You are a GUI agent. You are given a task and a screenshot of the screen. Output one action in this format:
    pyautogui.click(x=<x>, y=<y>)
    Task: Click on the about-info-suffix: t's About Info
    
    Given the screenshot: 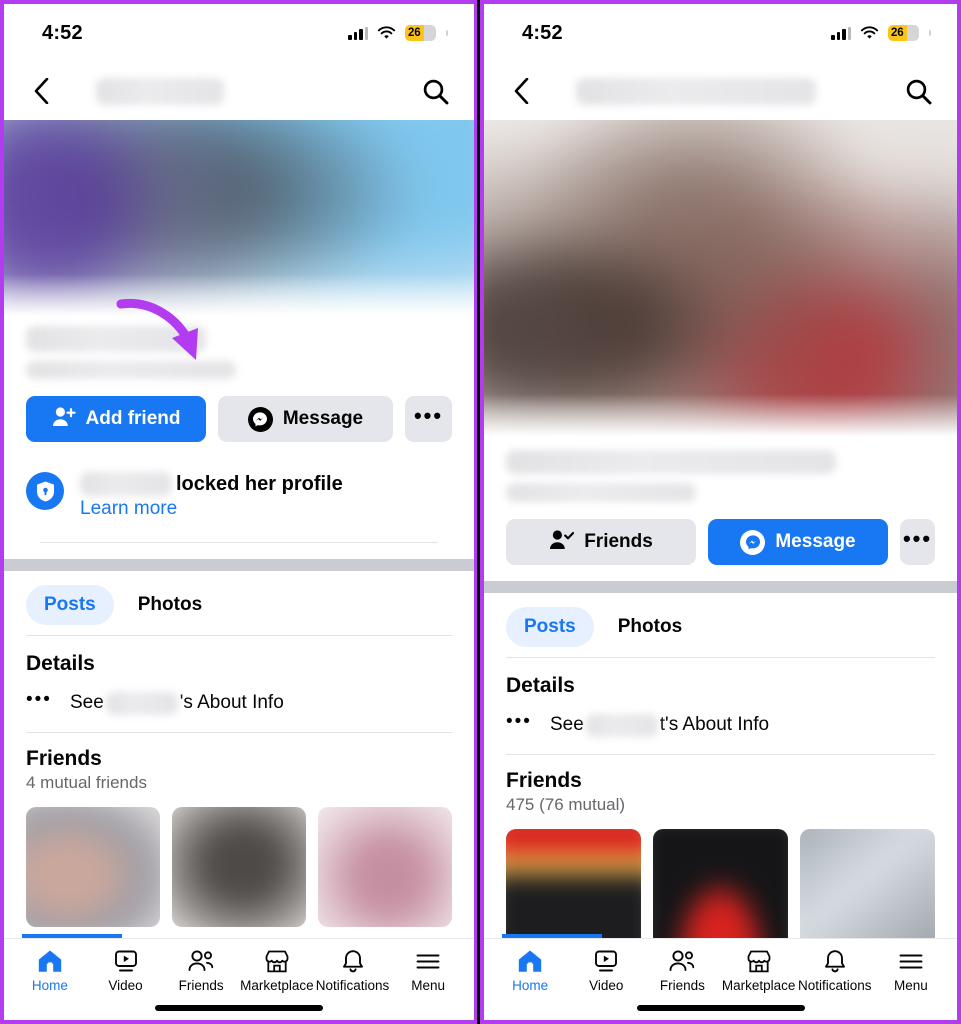 What is the action you would take?
    pyautogui.click(x=714, y=724)
    